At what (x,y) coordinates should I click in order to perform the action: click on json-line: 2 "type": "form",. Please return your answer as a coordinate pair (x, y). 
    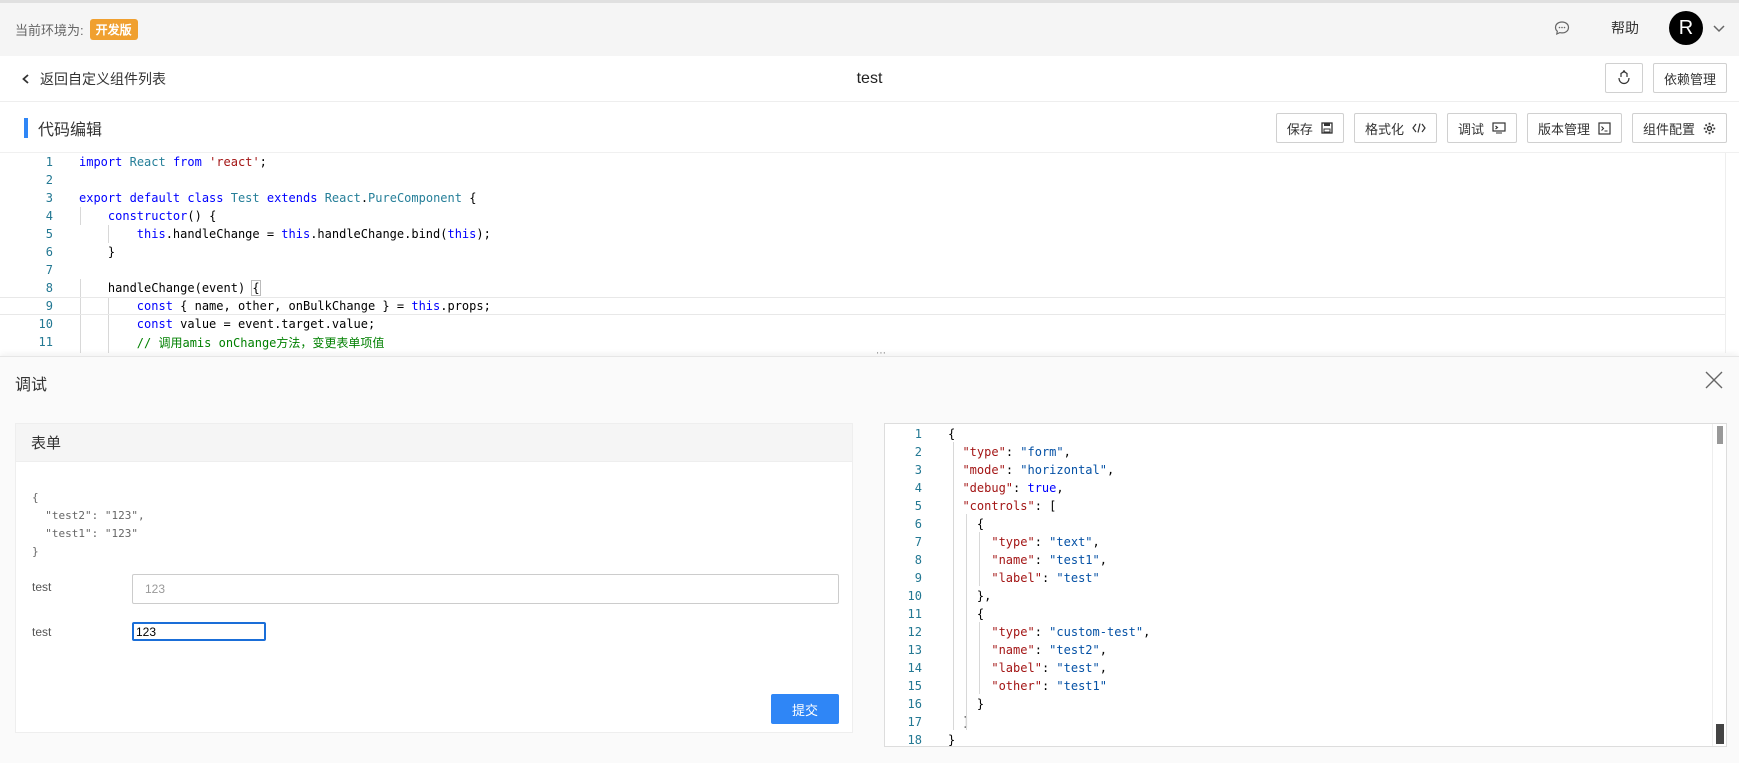
    Looking at the image, I should click on (1299, 452).